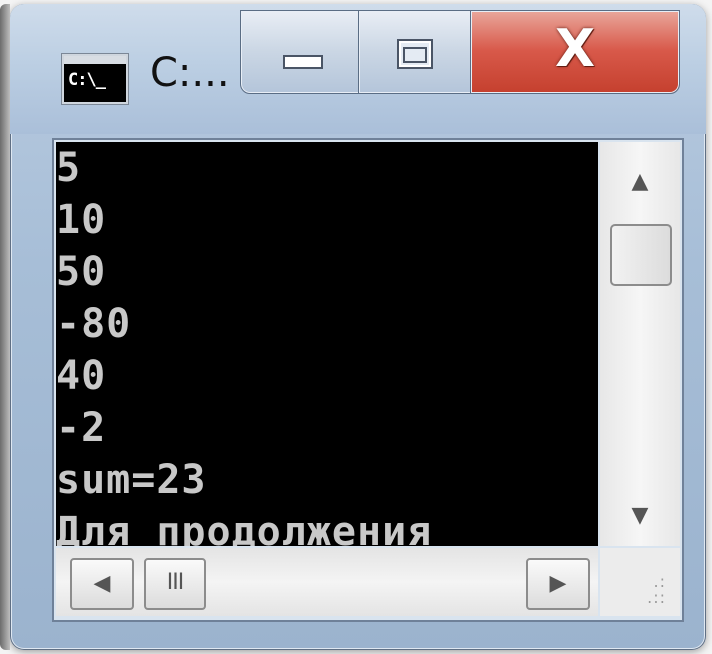 The height and width of the screenshot is (654, 712). Describe the element at coordinates (81, 272) in the screenshot. I see `console-line: 50` at that location.